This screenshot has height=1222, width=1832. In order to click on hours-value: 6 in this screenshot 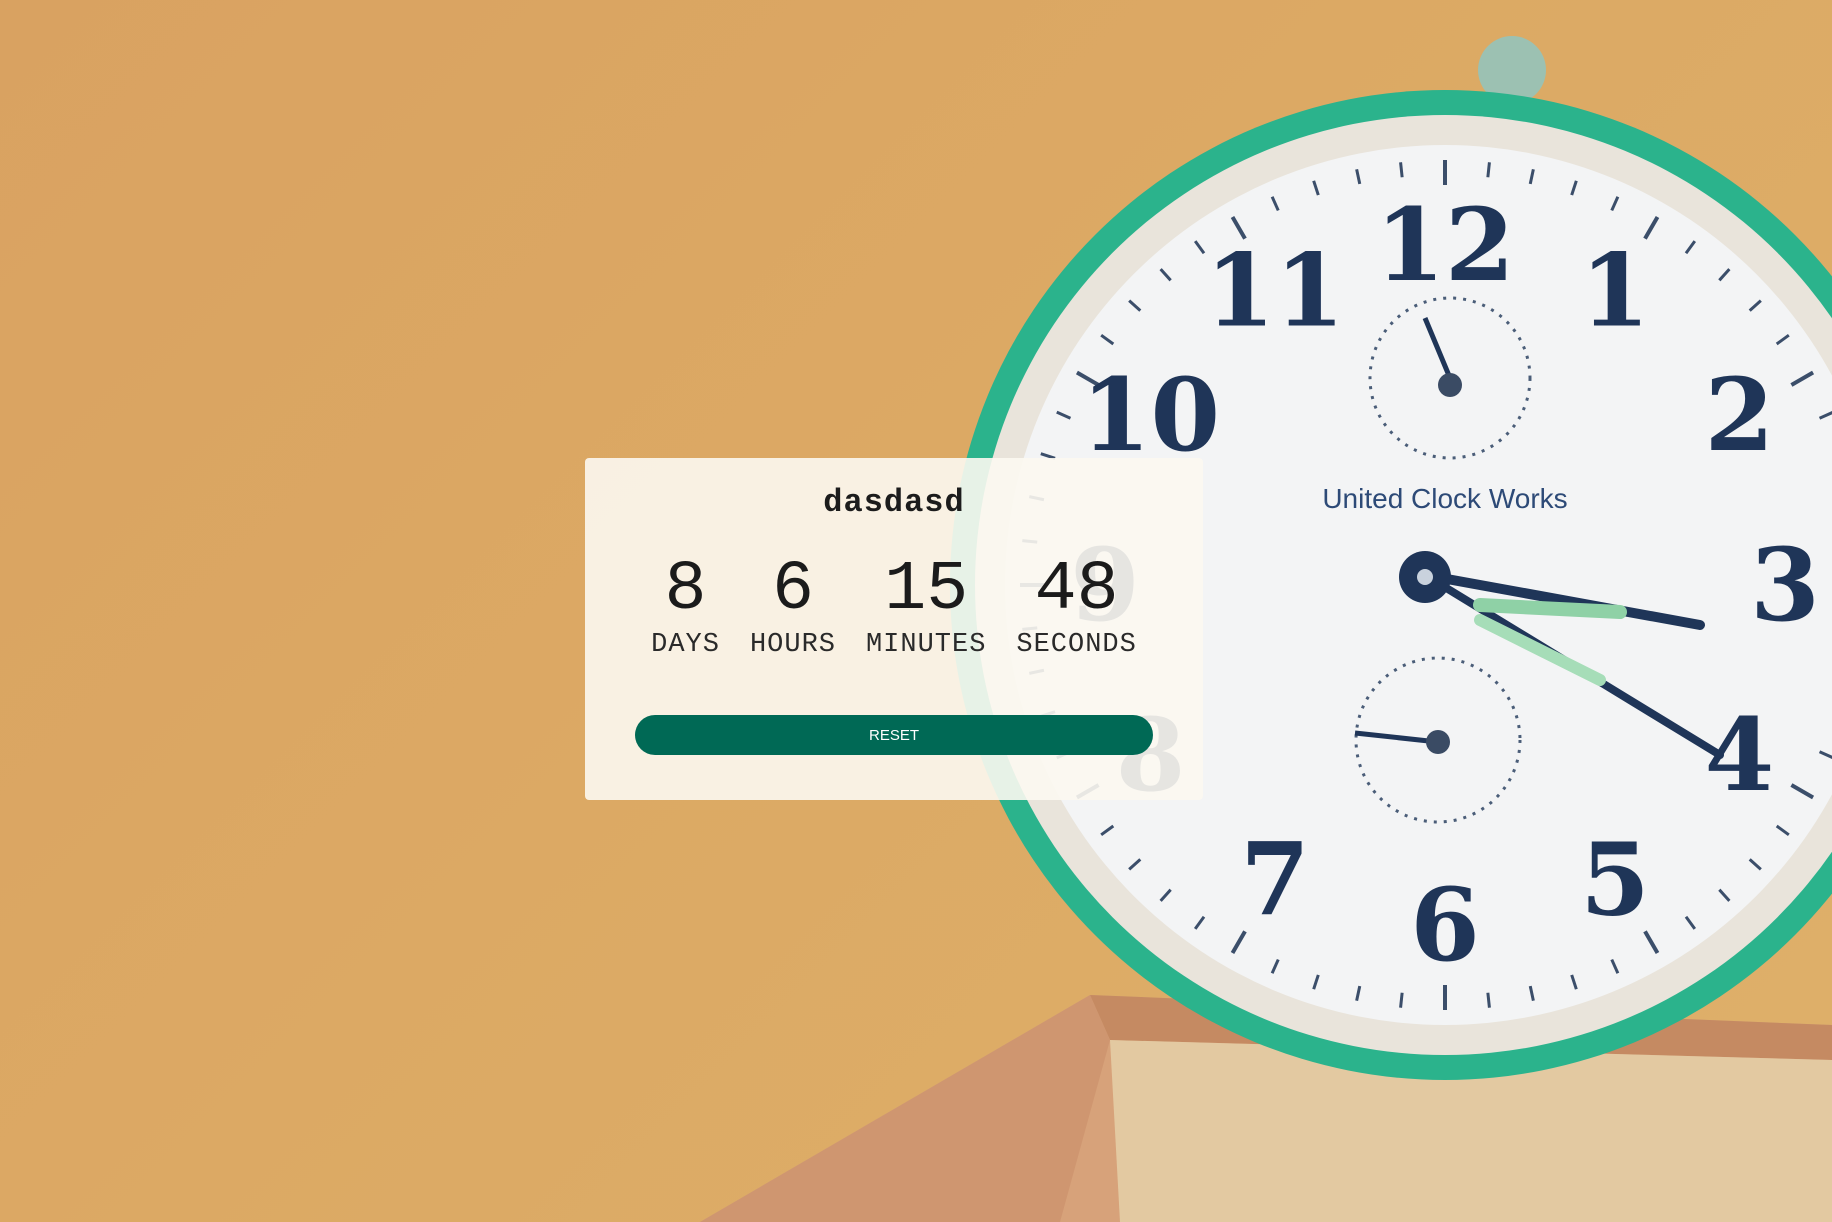, I will do `click(792, 590)`.